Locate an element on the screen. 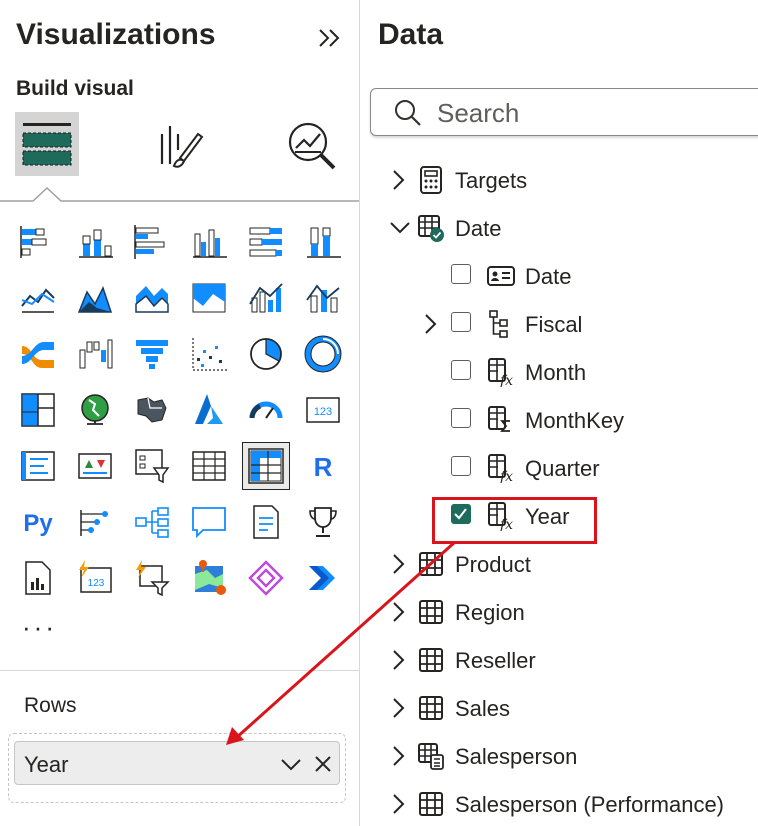  tab-format-visual is located at coordinates (180, 146).